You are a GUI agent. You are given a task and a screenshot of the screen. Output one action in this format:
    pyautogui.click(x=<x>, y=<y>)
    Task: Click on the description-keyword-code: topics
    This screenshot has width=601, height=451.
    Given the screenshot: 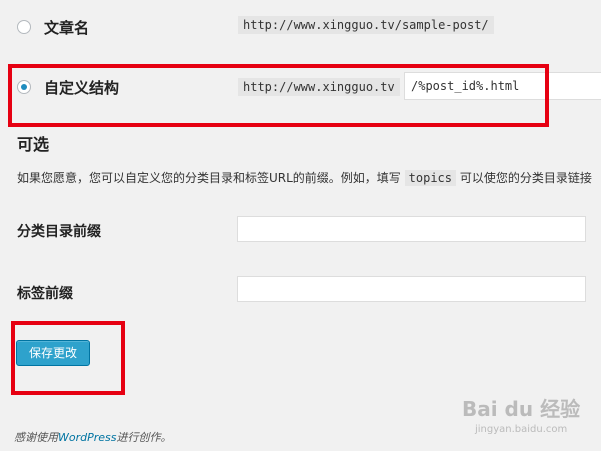 What is the action you would take?
    pyautogui.click(x=430, y=178)
    